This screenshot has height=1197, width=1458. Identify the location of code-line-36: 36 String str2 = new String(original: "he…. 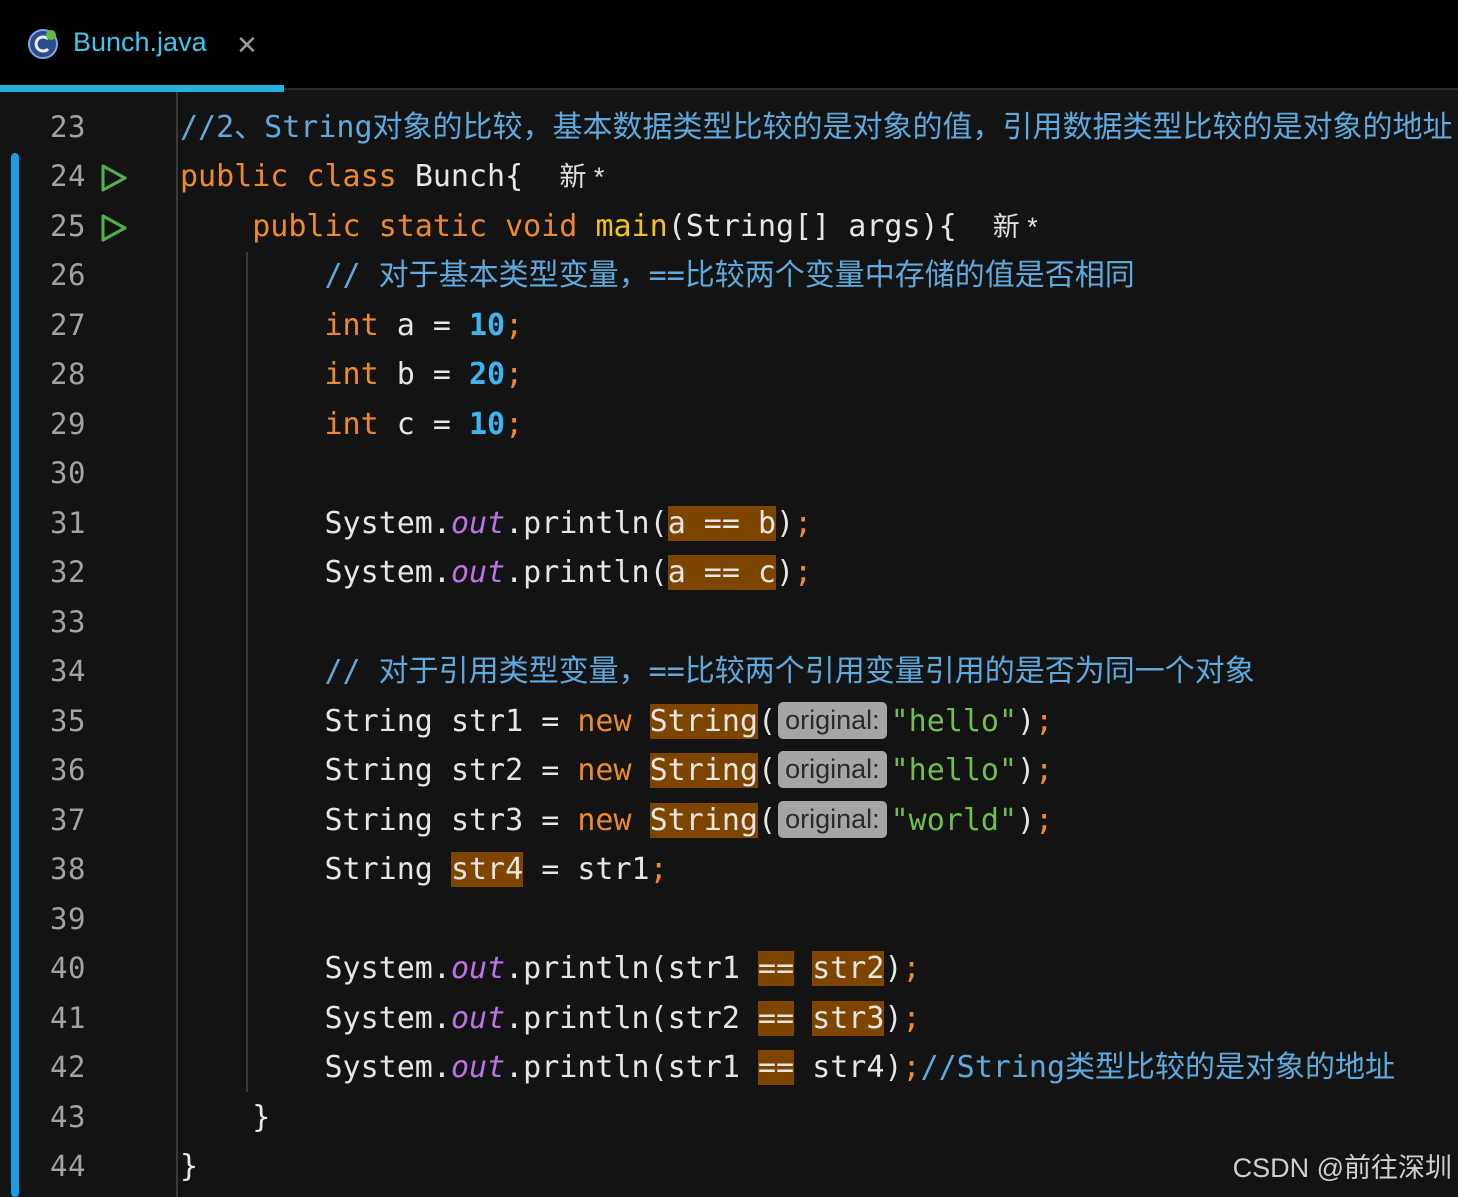
(729, 772).